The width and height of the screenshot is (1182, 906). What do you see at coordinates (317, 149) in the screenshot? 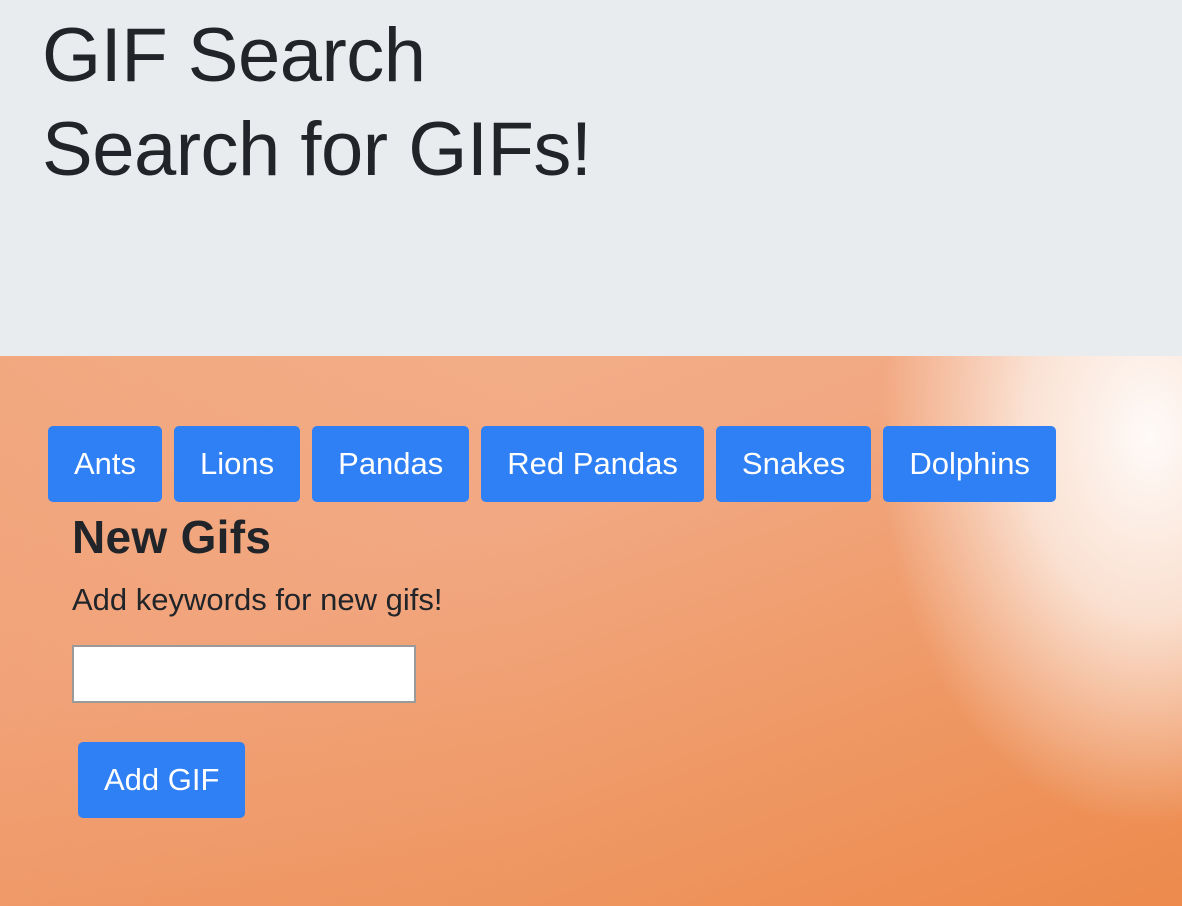
I see `page-subtitle: Search for GIFs!` at bounding box center [317, 149].